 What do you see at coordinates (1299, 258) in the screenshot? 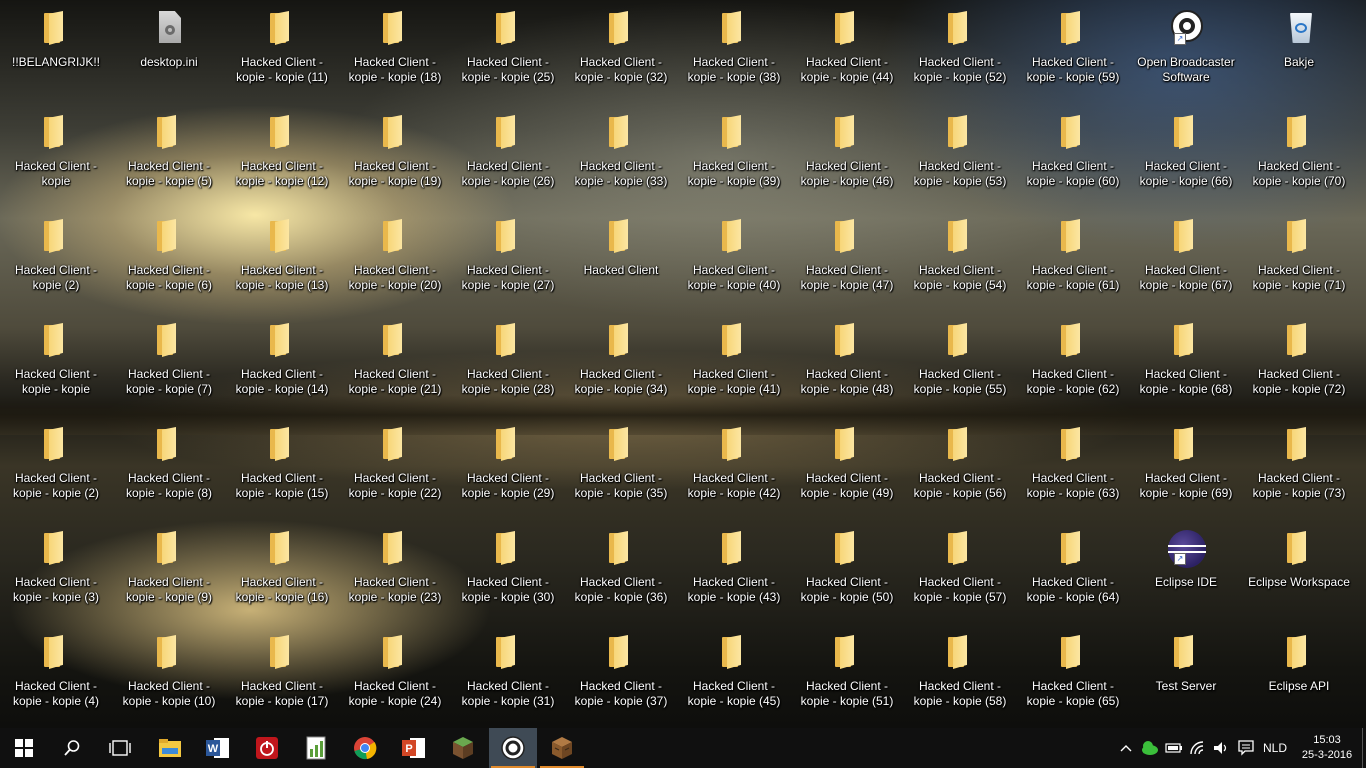
I see `desktop-icon-hacked-client-kopie-kopie-71: Hacked Client - kopie - kopie (71)` at bounding box center [1299, 258].